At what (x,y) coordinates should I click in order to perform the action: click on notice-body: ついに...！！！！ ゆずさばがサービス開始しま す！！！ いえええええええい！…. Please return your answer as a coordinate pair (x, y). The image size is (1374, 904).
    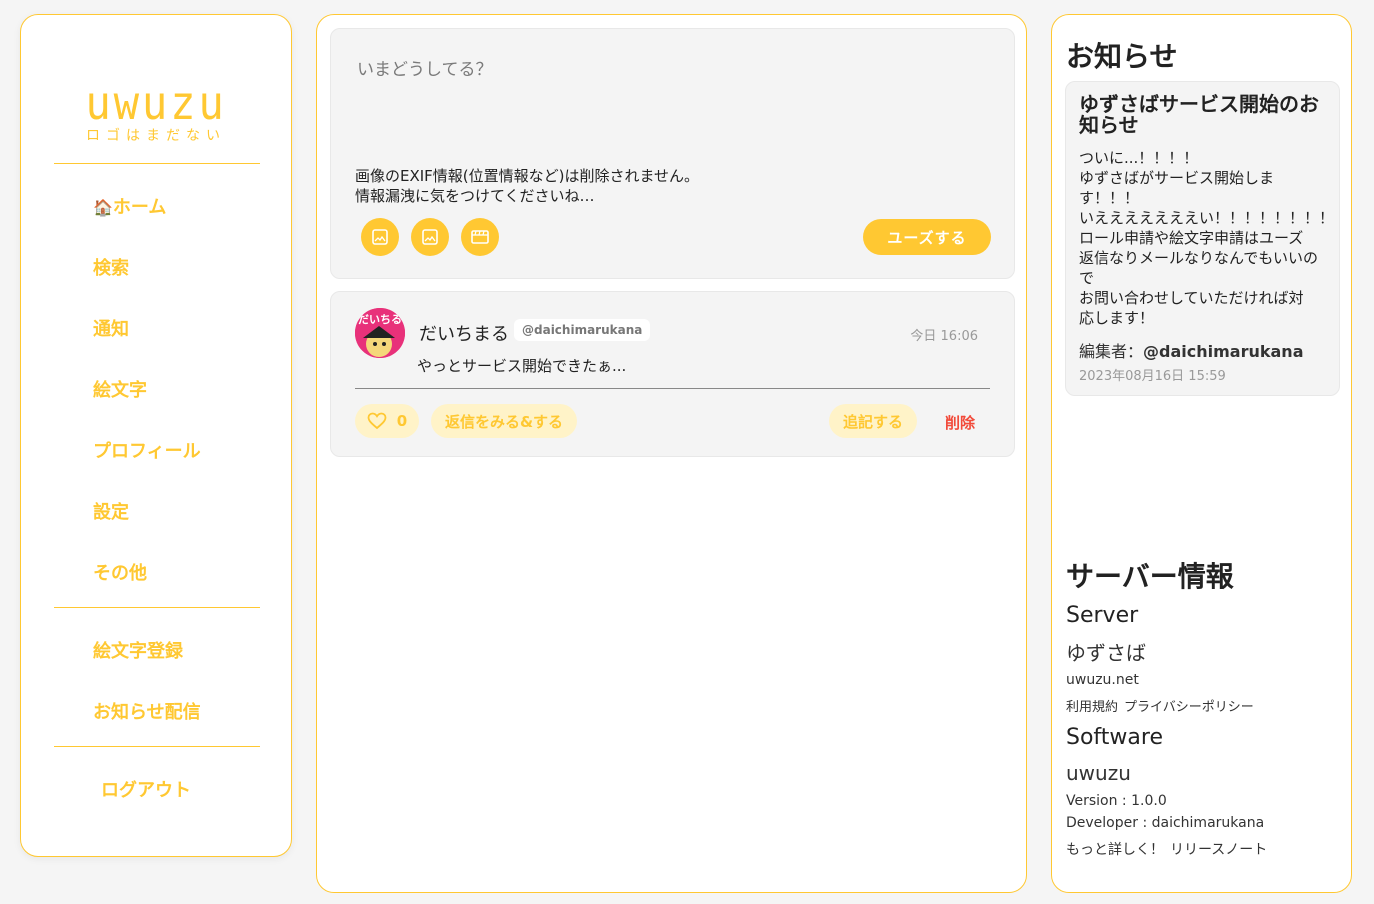
    Looking at the image, I should click on (1207, 238).